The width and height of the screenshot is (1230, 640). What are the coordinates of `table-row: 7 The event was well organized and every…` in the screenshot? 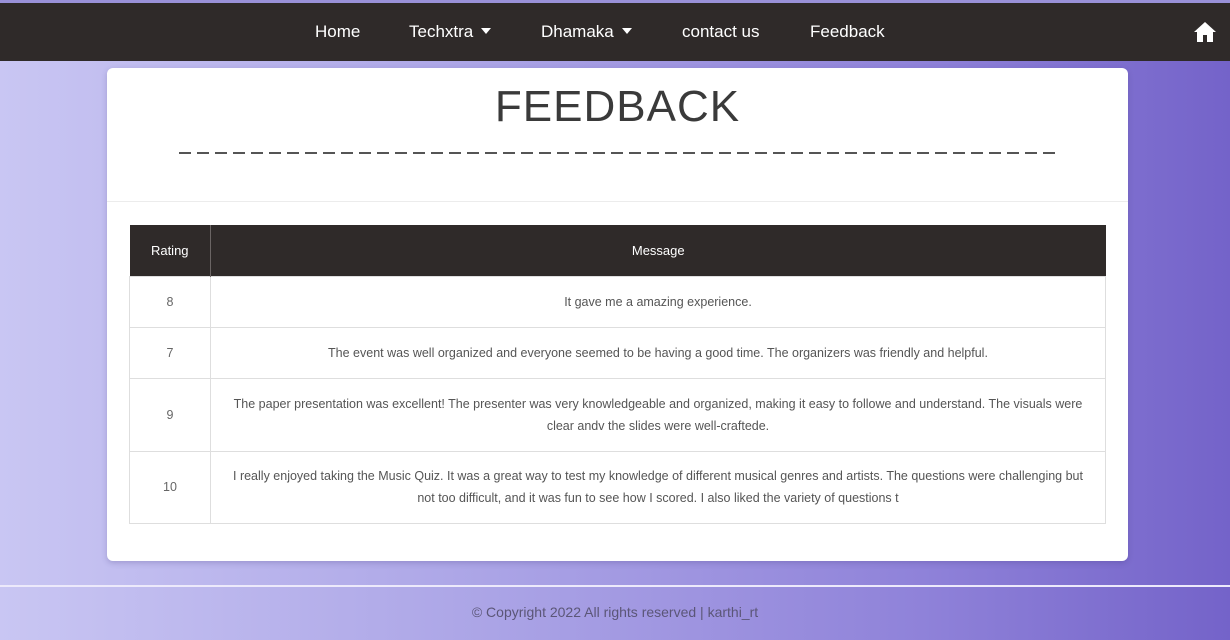 It's located at (617, 352).